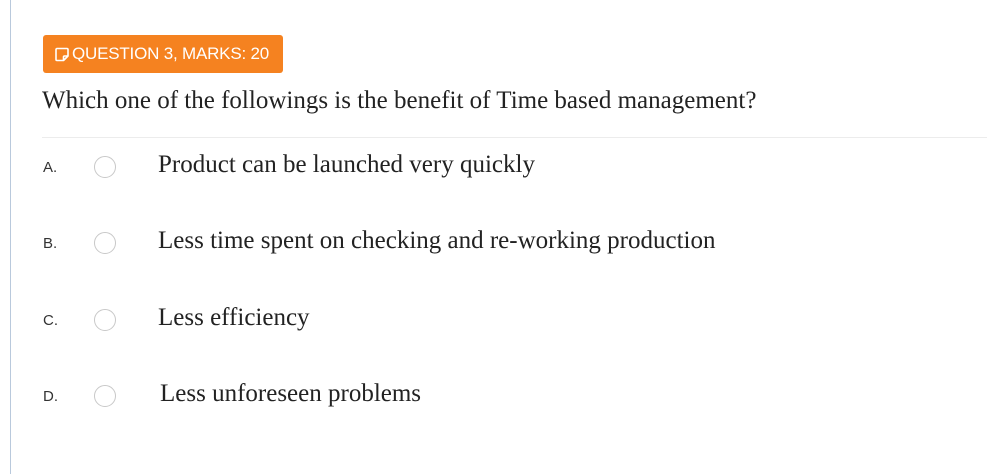  I want to click on option-label: Less efficiency, so click(234, 318).